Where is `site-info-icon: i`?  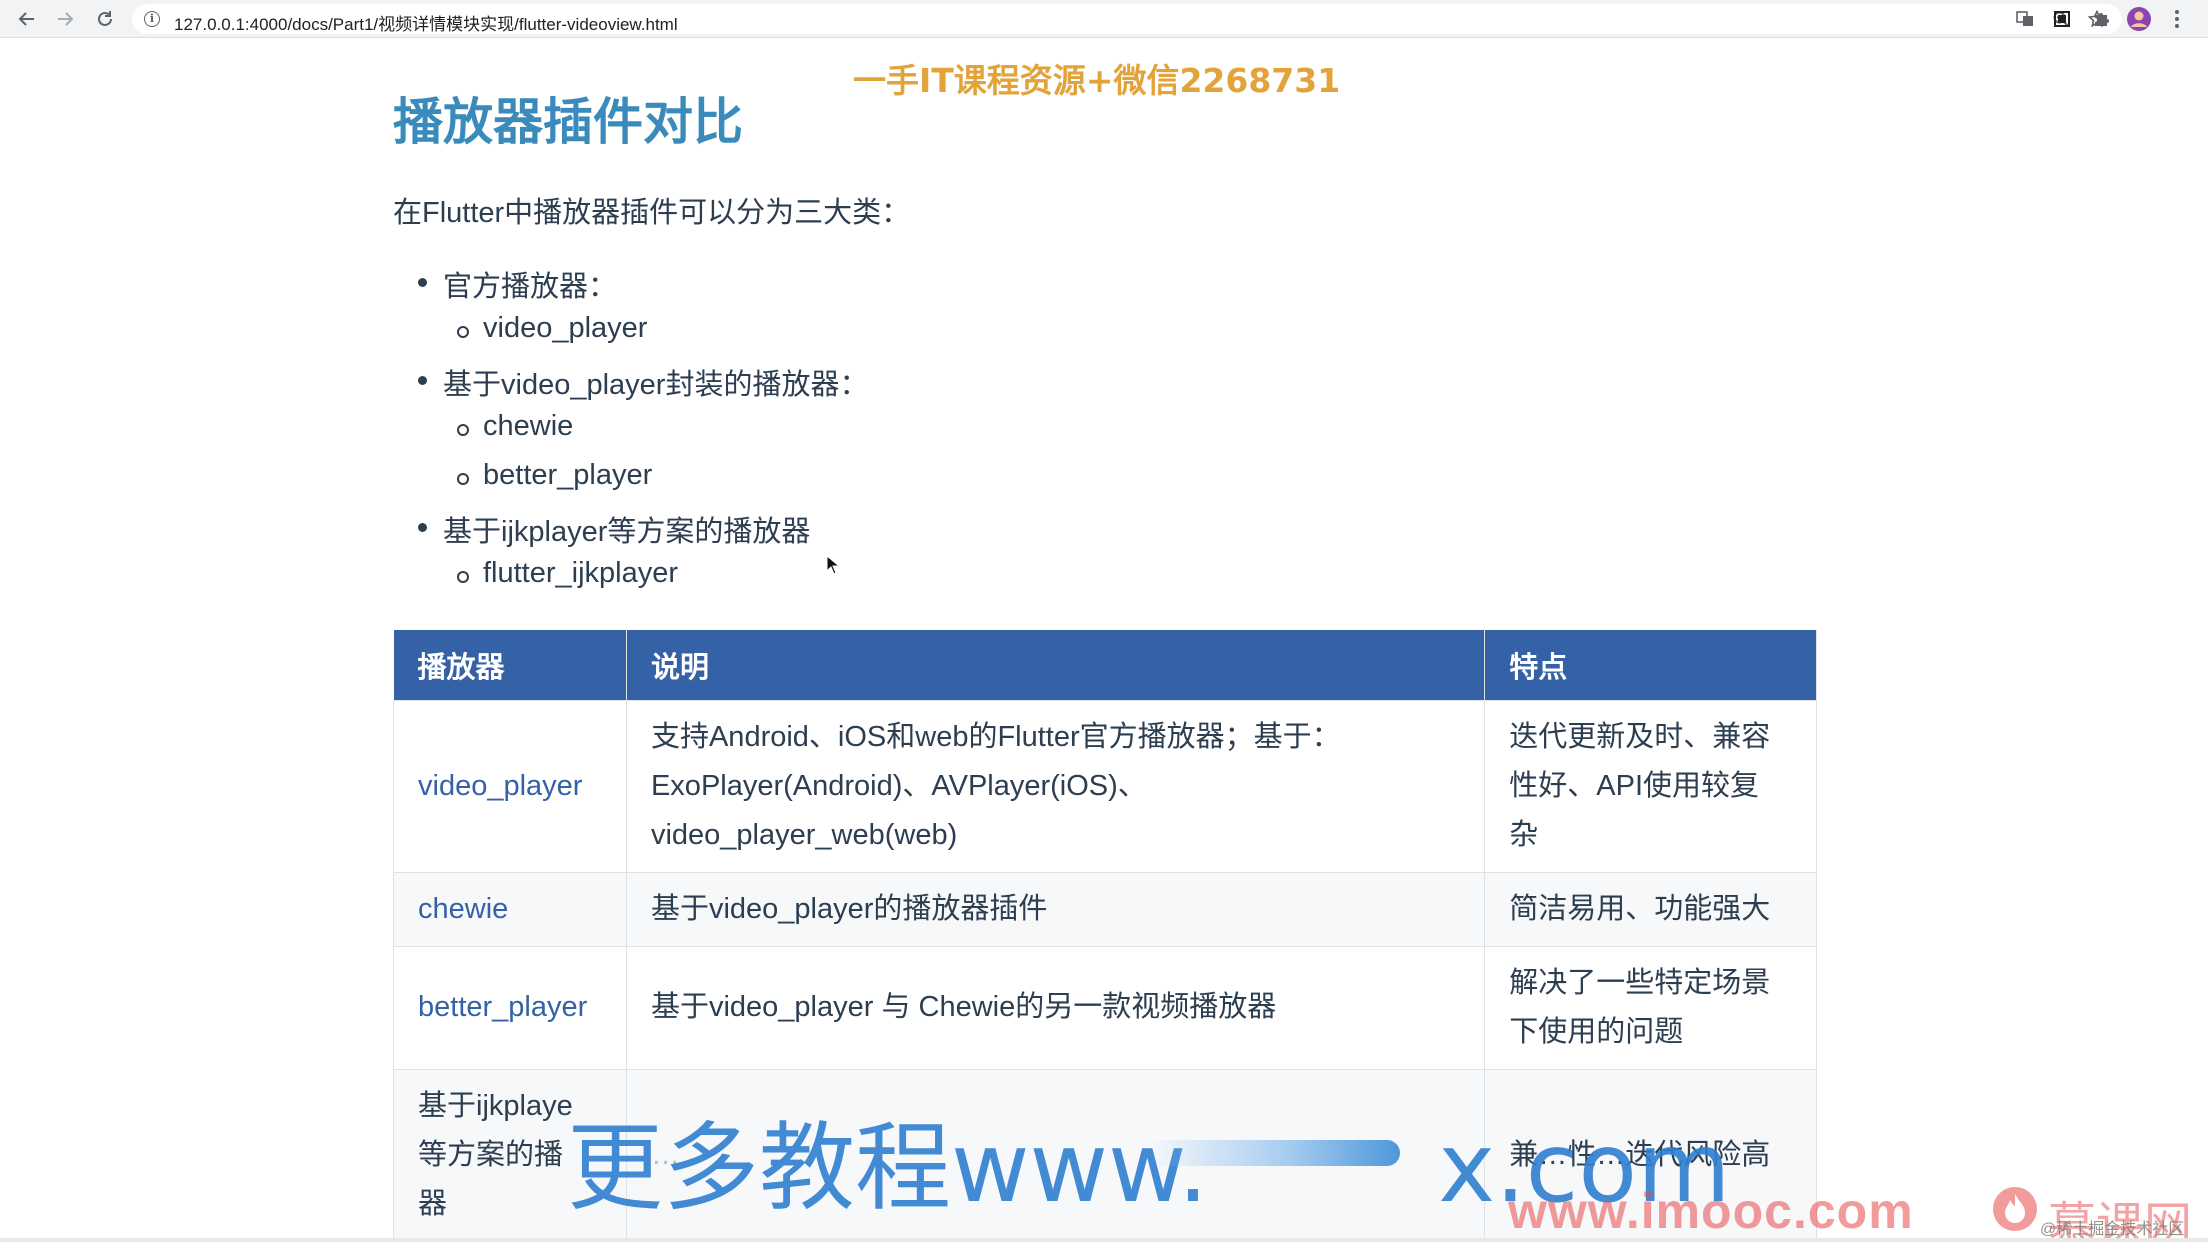 site-info-icon: i is located at coordinates (152, 19).